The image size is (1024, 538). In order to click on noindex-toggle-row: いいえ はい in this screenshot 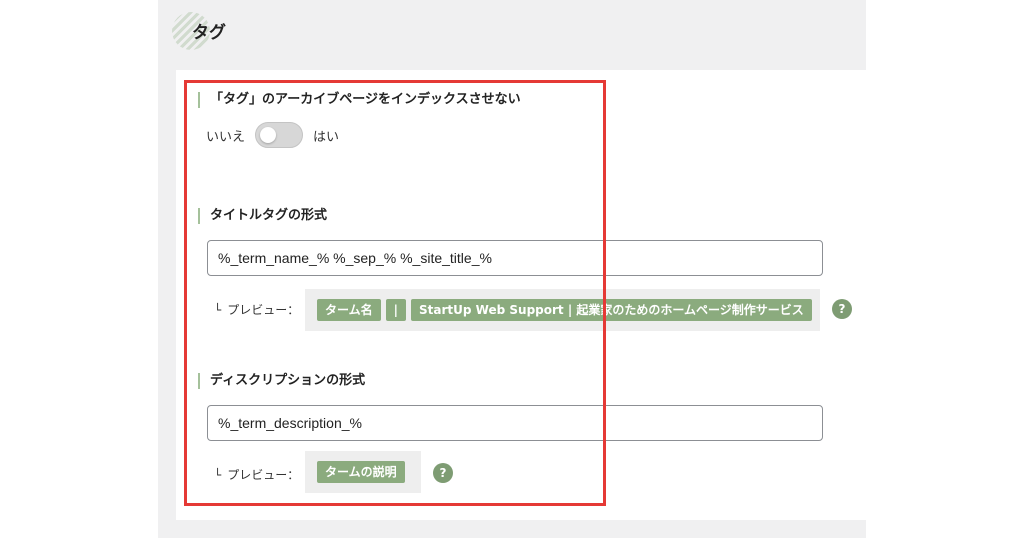, I will do `click(272, 135)`.